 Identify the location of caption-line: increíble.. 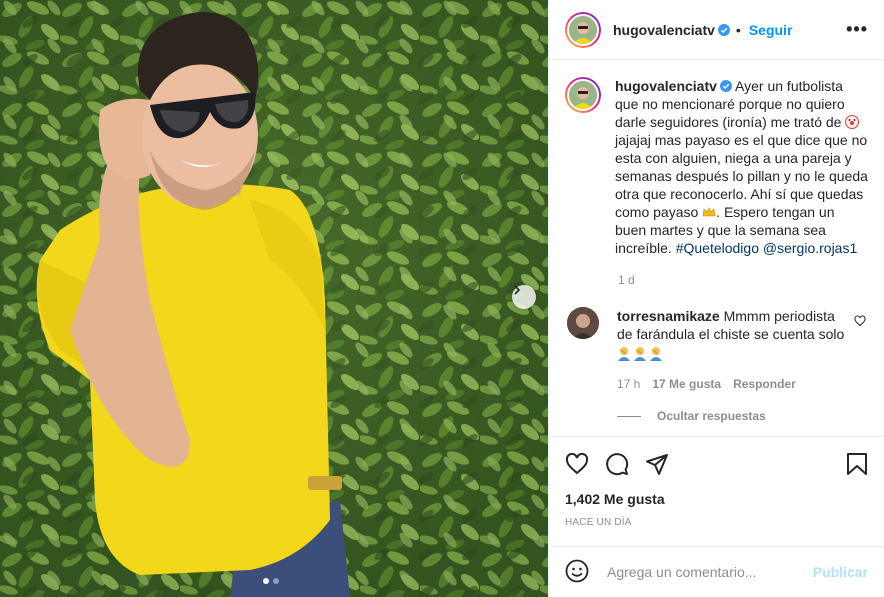
(643, 248).